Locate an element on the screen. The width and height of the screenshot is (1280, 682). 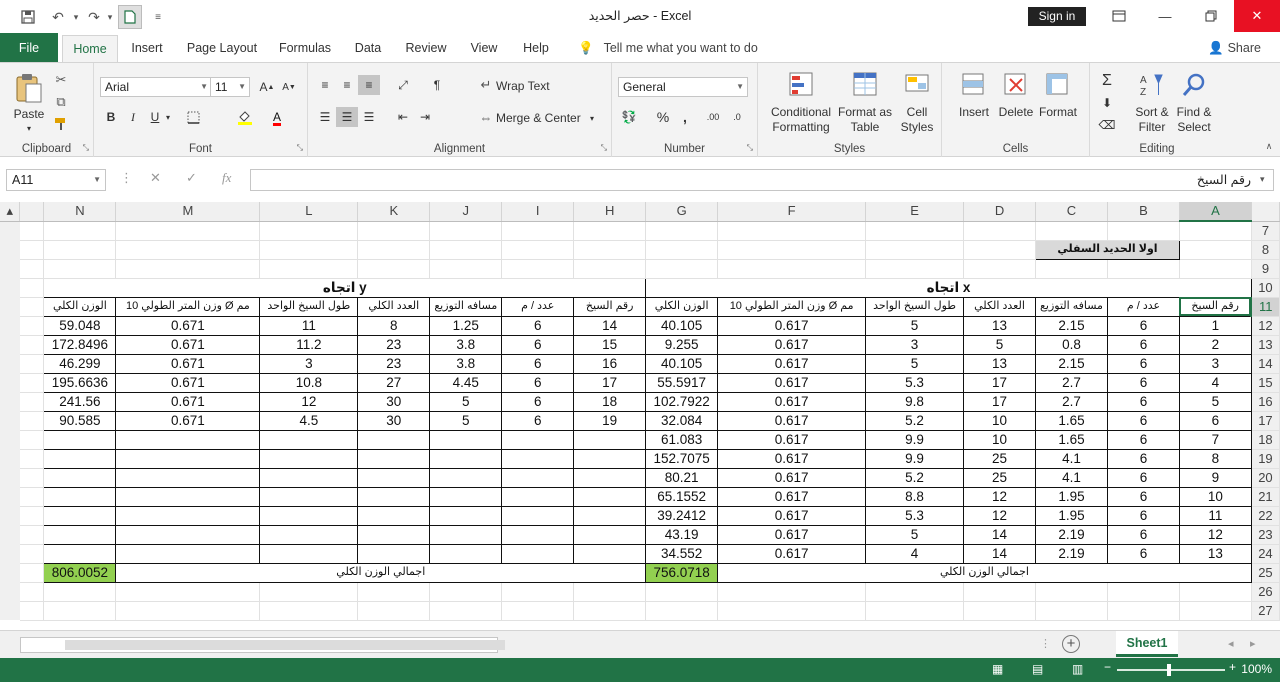
fill-icon: ⬇ is located at coordinates (1107, 103).